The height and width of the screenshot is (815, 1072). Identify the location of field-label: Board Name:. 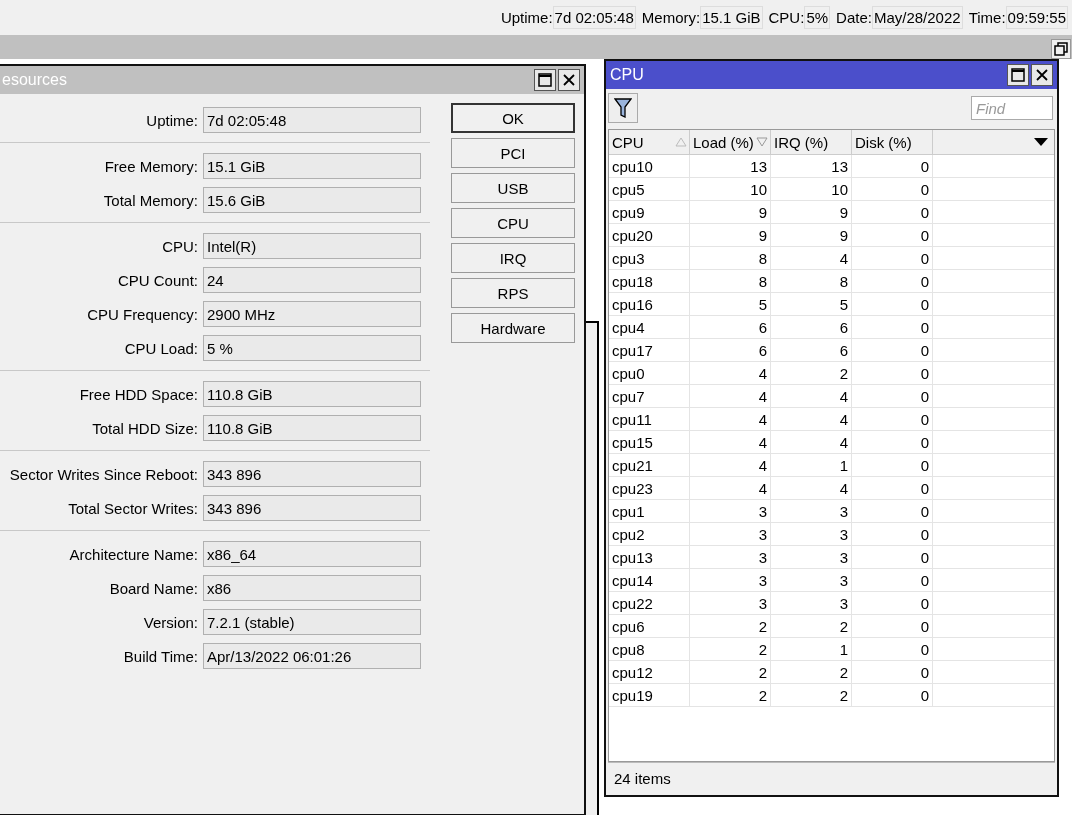
(153, 588).